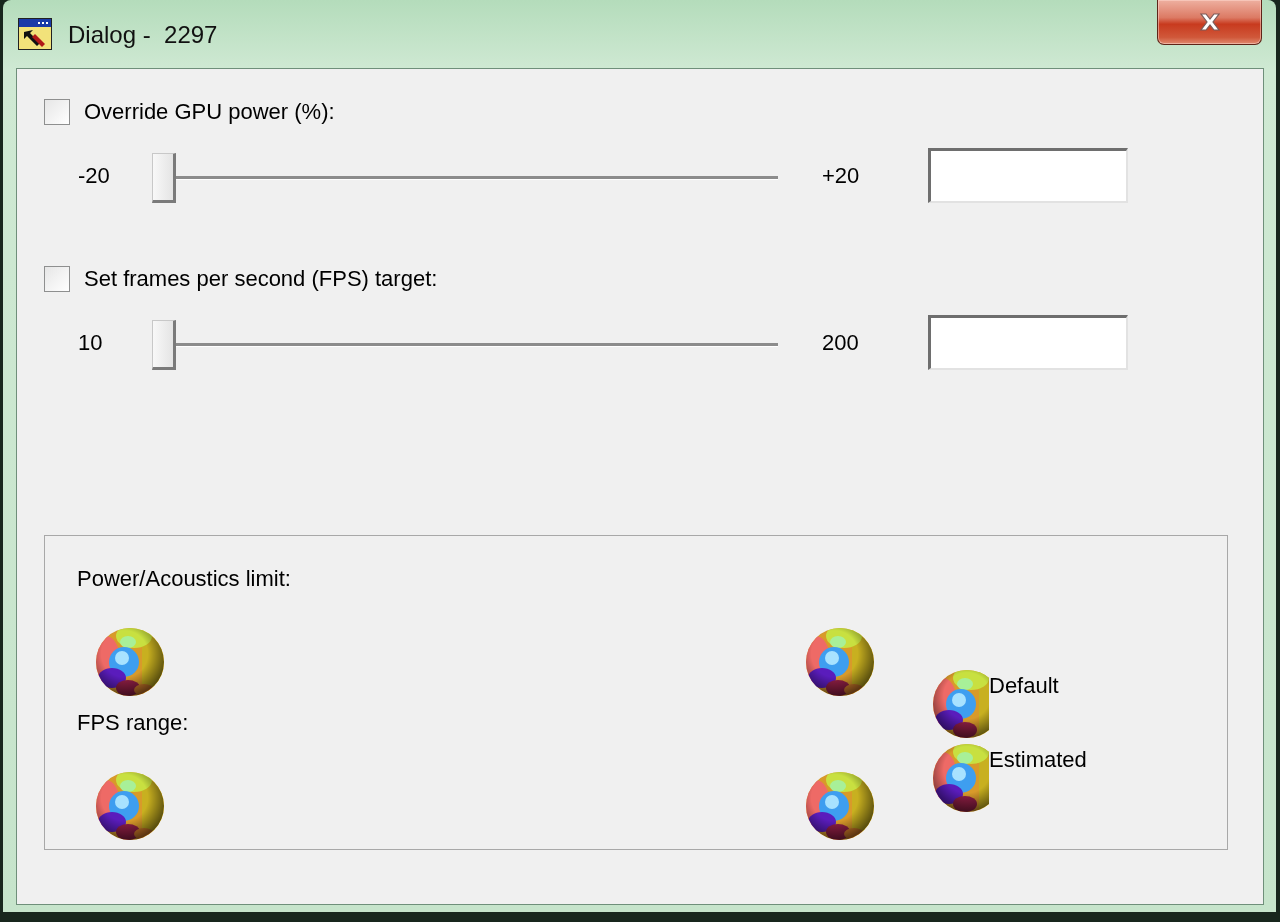 Image resolution: width=1280 pixels, height=922 pixels. I want to click on slider-min-label: 10, so click(91, 342).